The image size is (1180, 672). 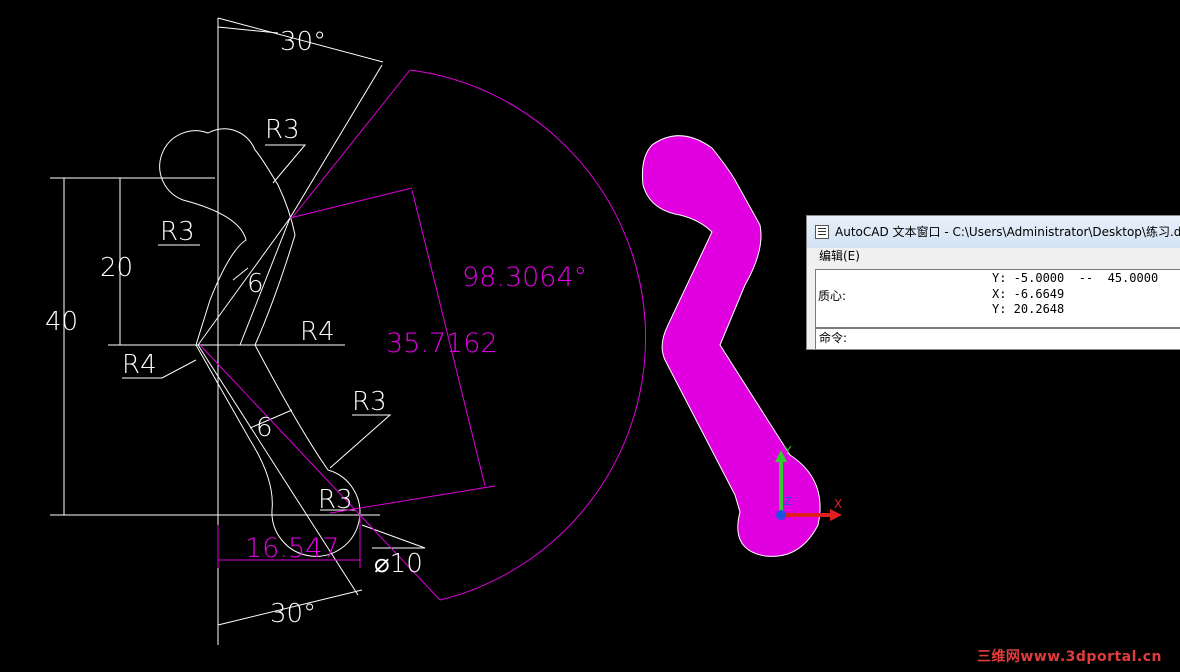 I want to click on output-line-1: Y: -5.0000 -- 45.0000, so click(x=1075, y=278).